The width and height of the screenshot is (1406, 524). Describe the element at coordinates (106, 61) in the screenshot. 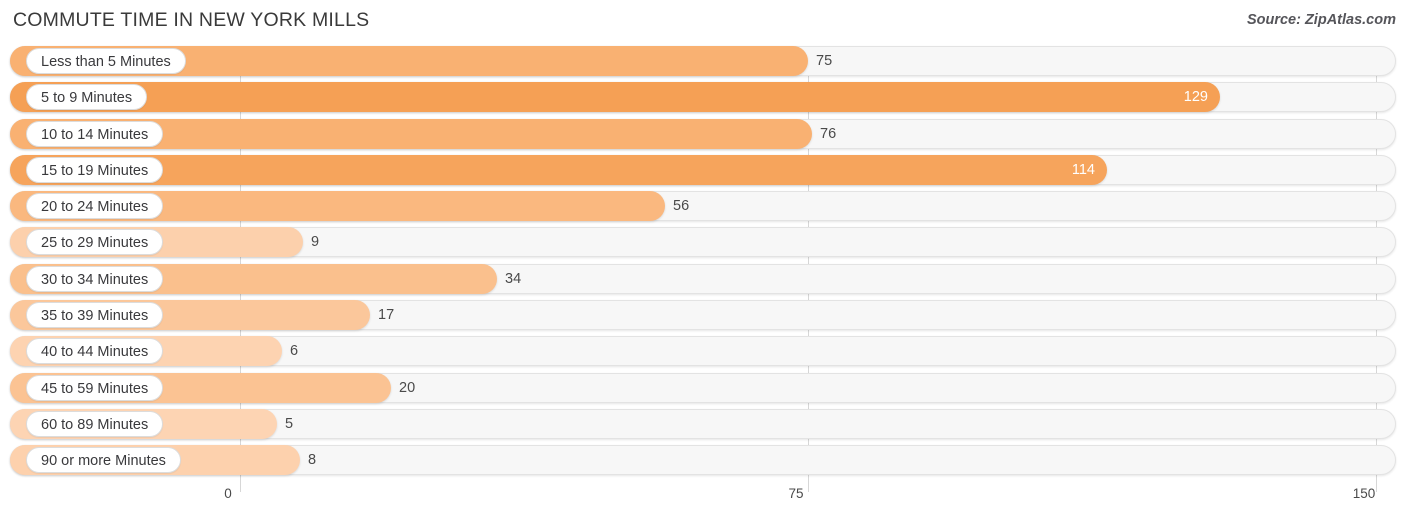

I see `category-label: Less than 5 Minutes` at that location.